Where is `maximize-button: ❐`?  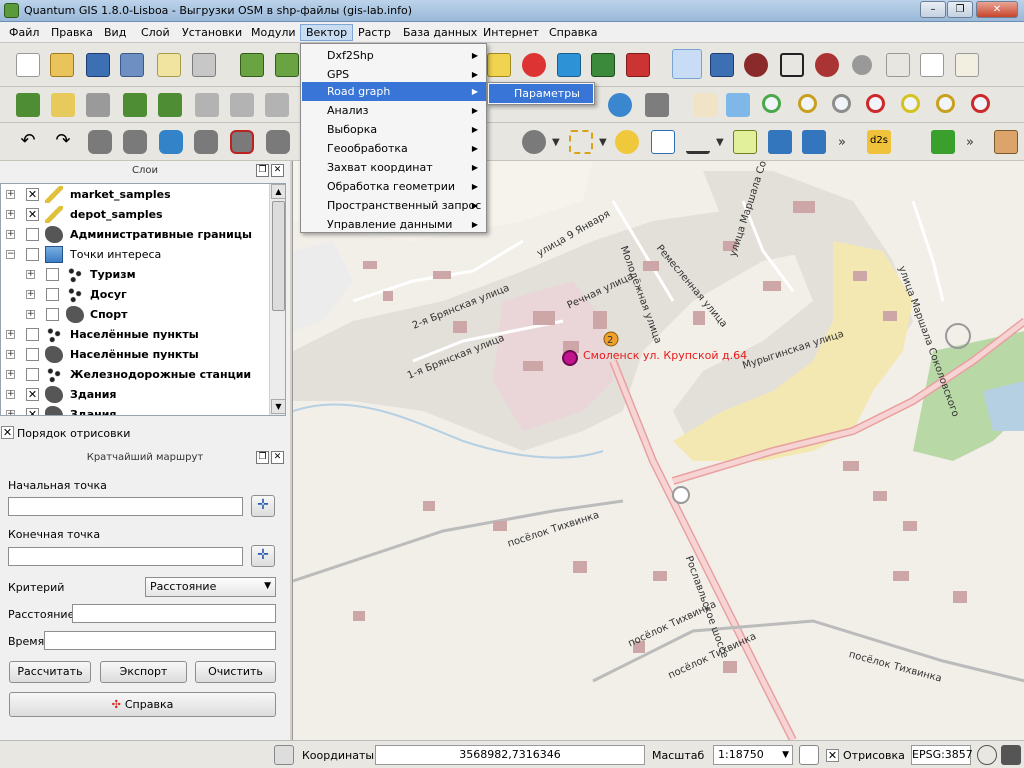
maximize-button: ❐ is located at coordinates (960, 9).